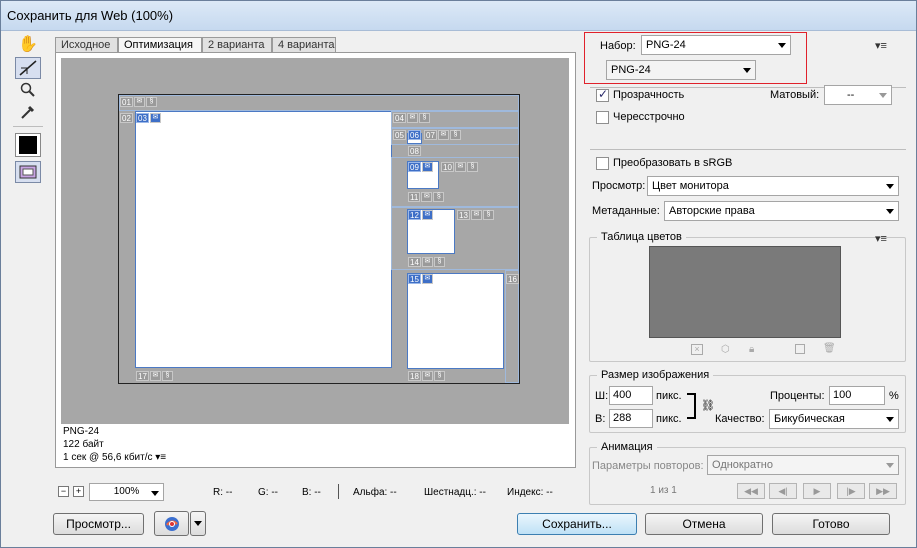 The image size is (917, 548). Describe the element at coordinates (773, 186) in the screenshot. I see `preview-mode-select: Цвет монитора` at that location.